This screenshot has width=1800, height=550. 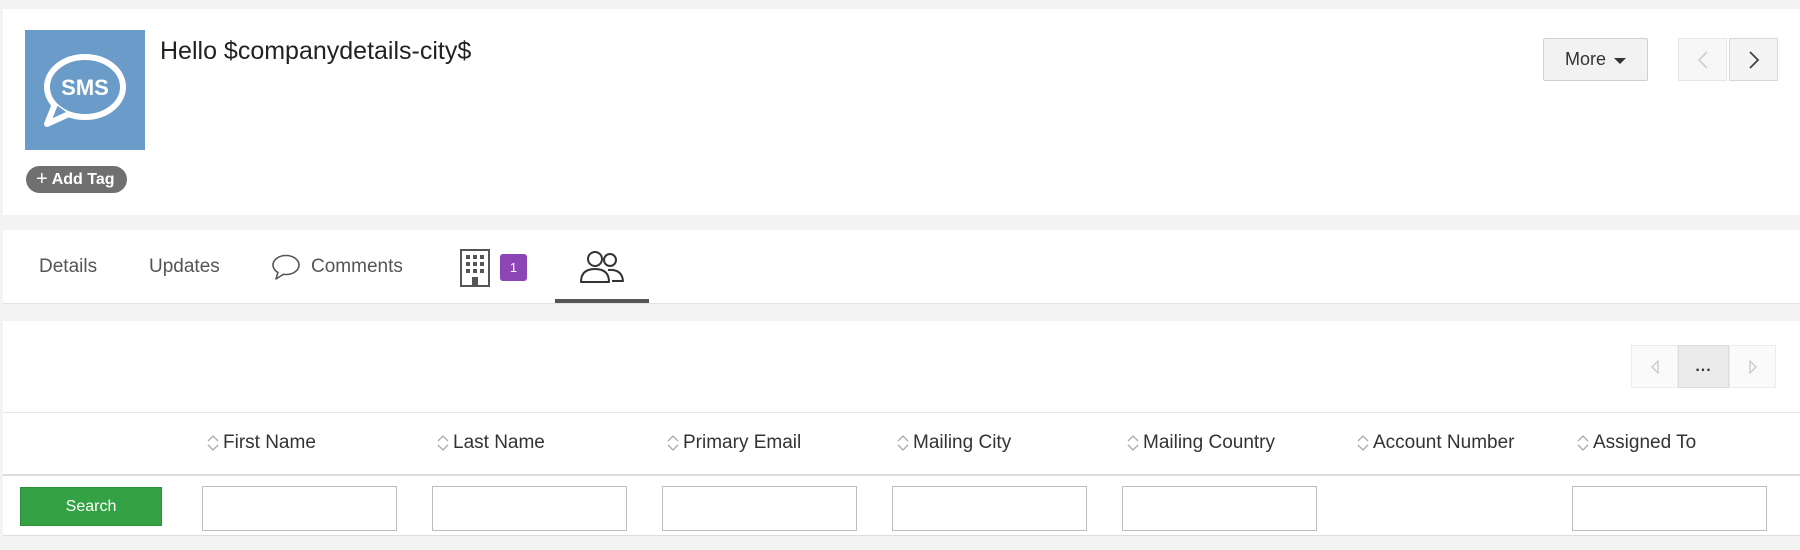 I want to click on column-header-label: Last Name, so click(x=499, y=442).